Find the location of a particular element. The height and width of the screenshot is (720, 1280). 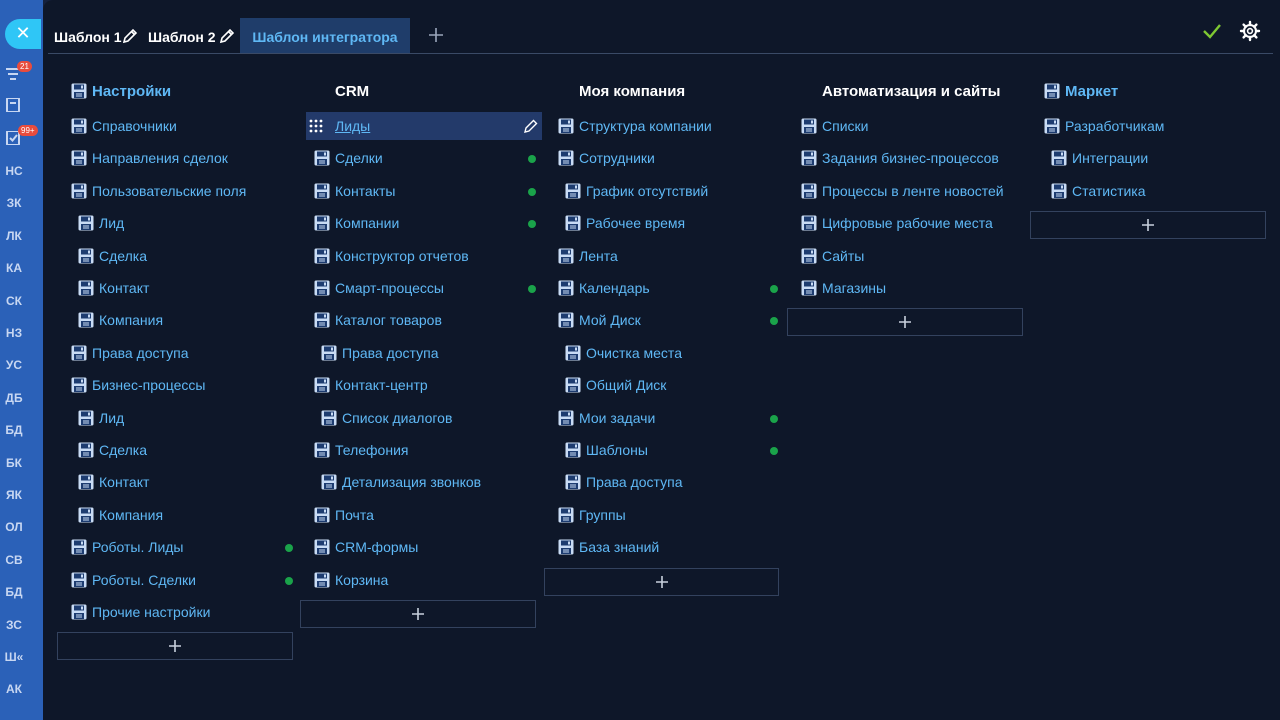

menu-item-label: Списки is located at coordinates (845, 126).